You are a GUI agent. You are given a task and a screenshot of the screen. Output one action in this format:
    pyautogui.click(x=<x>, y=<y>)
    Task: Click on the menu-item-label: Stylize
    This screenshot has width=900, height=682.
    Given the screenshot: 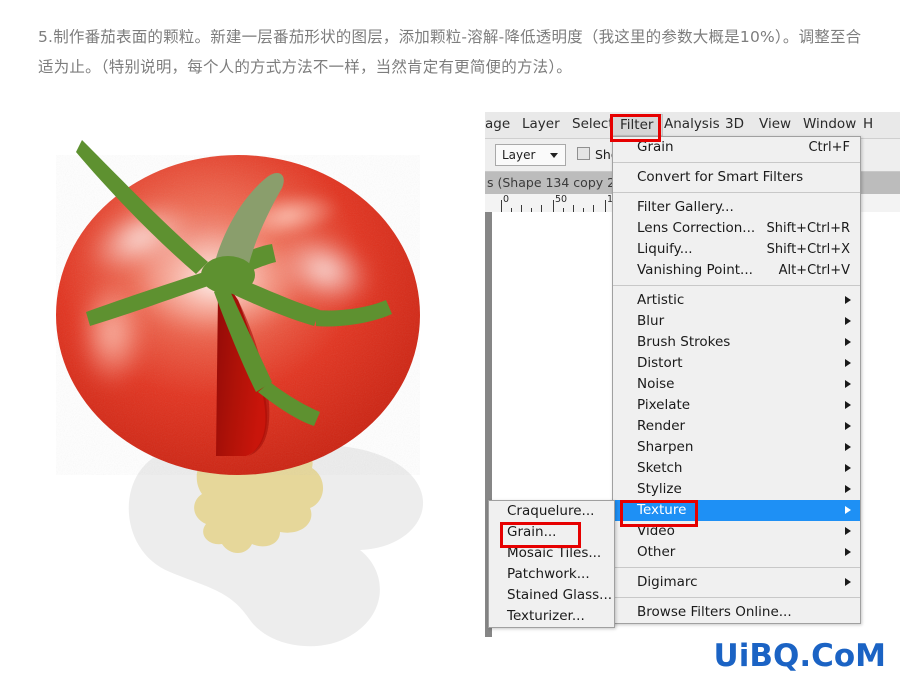 What is the action you would take?
    pyautogui.click(x=659, y=489)
    